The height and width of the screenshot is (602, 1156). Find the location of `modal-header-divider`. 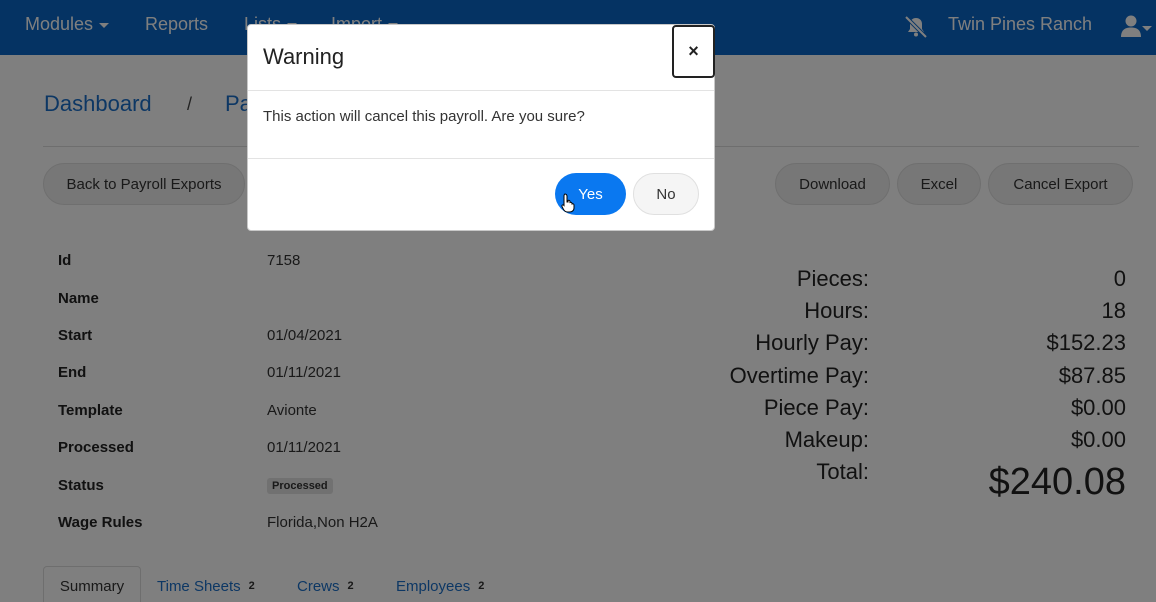

modal-header-divider is located at coordinates (481, 90).